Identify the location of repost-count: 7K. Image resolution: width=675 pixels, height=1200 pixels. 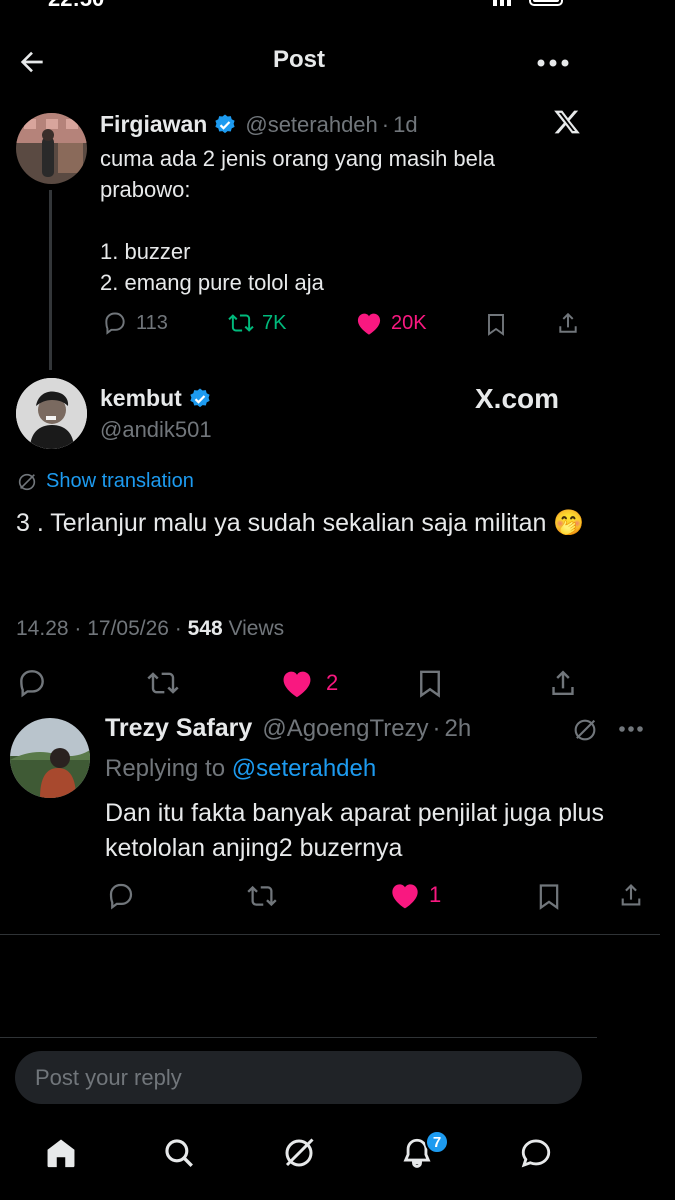
(274, 322).